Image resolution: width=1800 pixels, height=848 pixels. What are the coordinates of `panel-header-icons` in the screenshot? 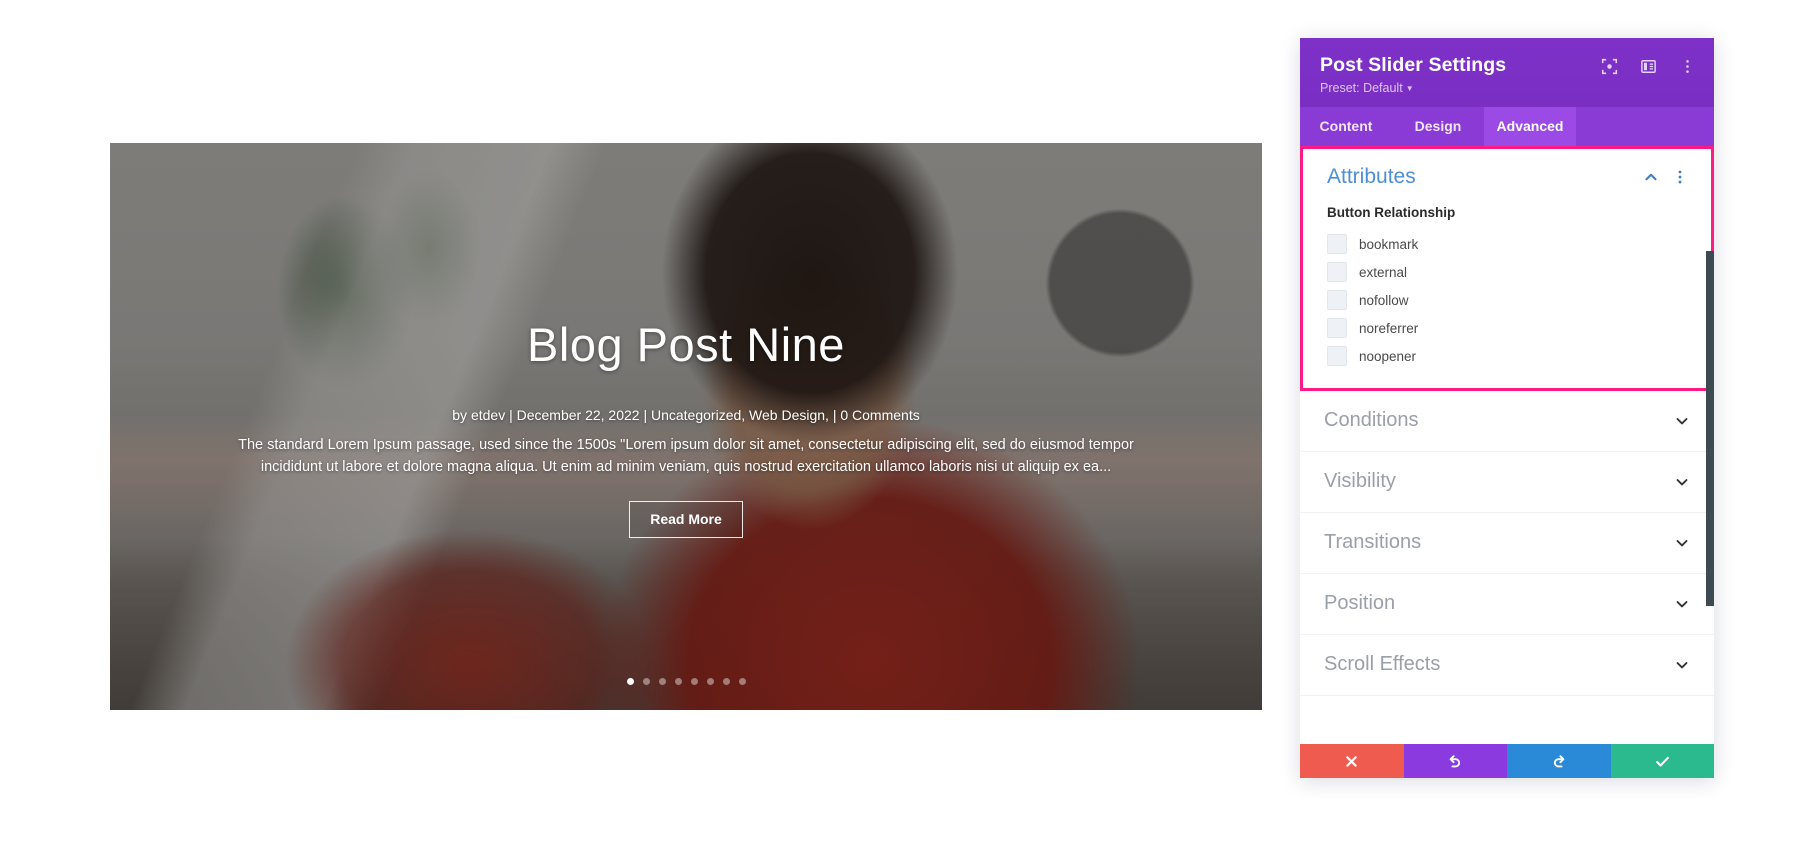 It's located at (1648, 66).